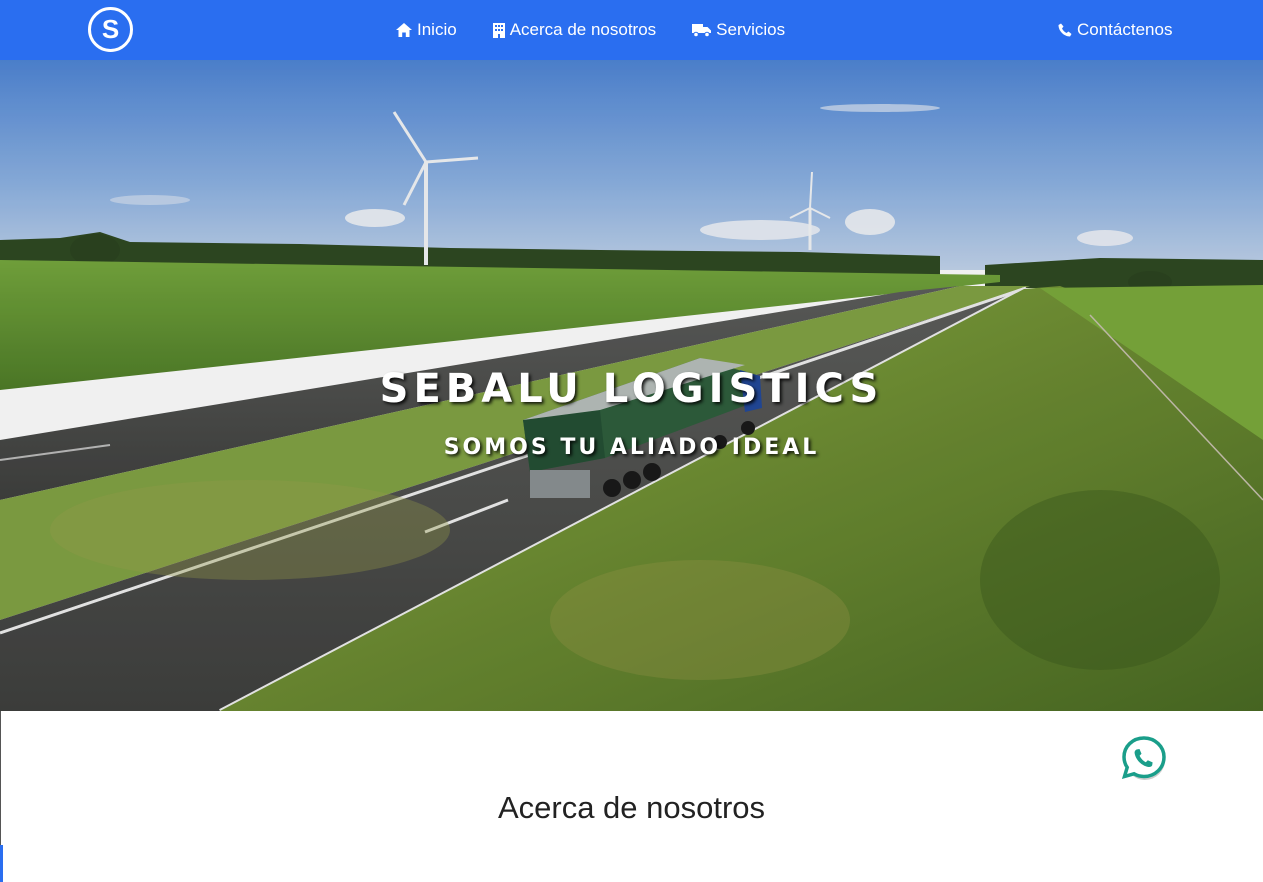 Image resolution: width=1263 pixels, height=882 pixels. I want to click on building-icon, so click(498, 30).